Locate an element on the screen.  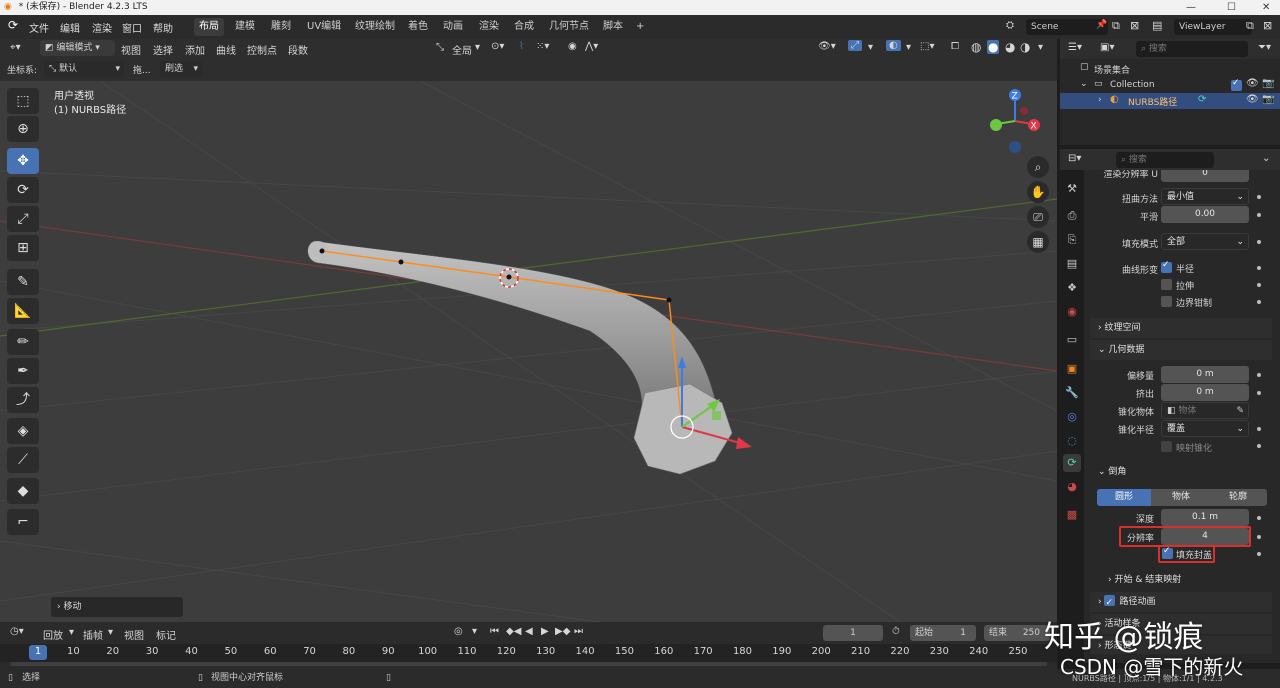
add-workspace-icon: + is located at coordinates (640, 27).